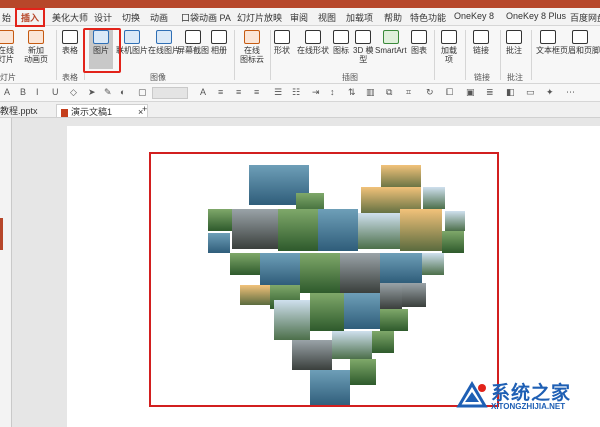 This screenshot has height=427, width=600. I want to click on tab-transitions: 切换, so click(131, 17).